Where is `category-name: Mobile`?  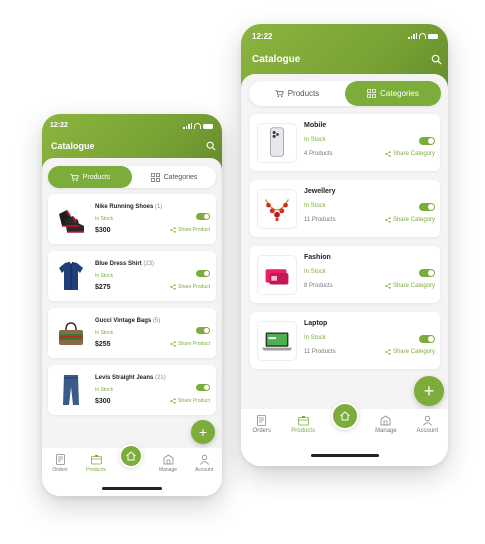 category-name: Mobile is located at coordinates (315, 125).